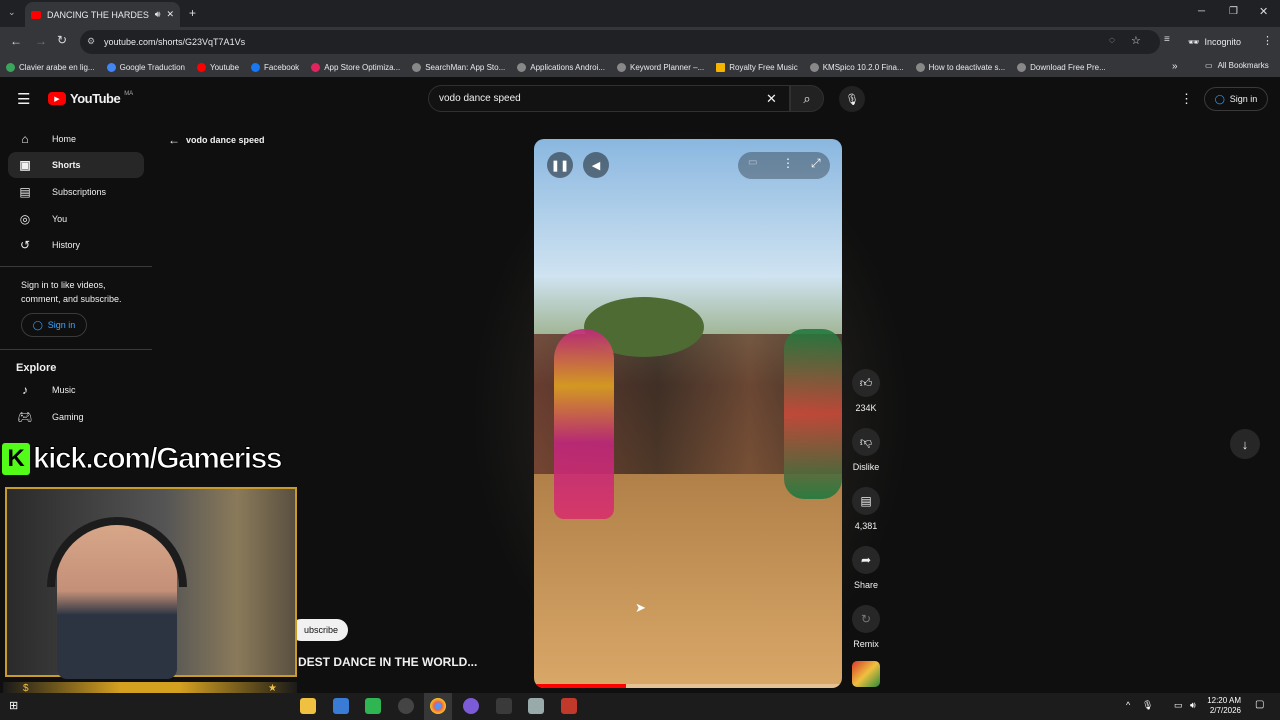  I want to click on youtube-logo: ▶ YouTube MA, so click(90, 98).